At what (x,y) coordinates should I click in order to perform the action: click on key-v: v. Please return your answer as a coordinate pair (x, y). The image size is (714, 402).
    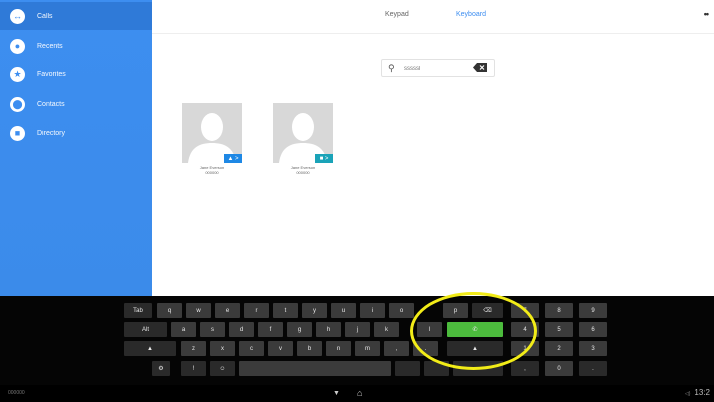
    Looking at the image, I should click on (280, 348).